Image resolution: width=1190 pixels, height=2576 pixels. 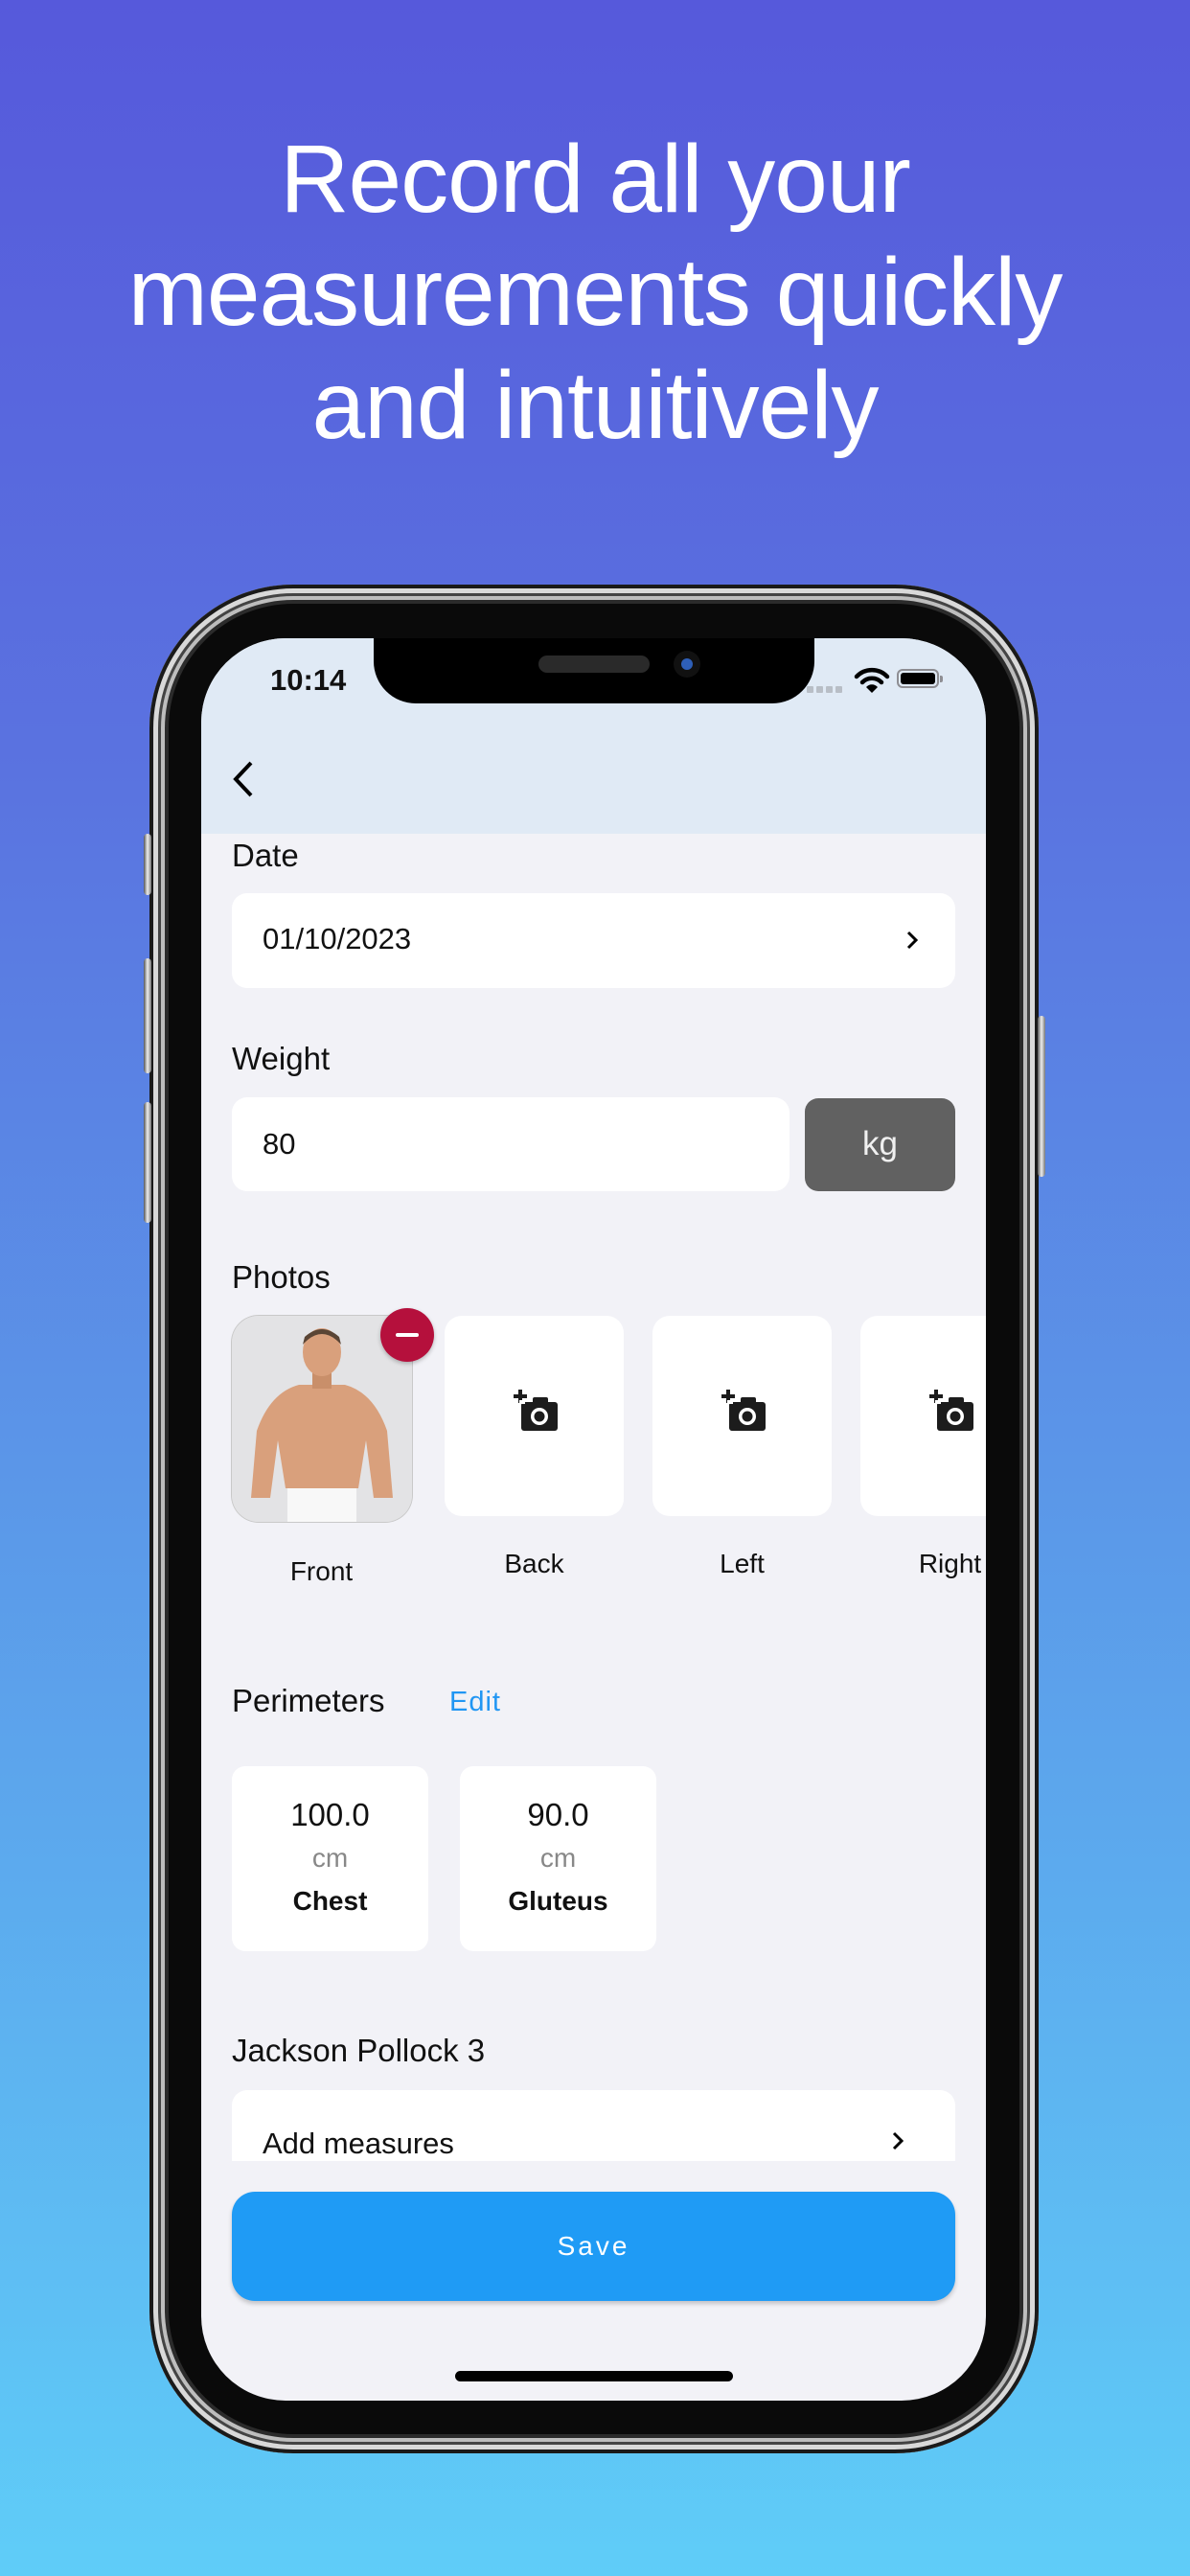 What do you see at coordinates (148, 864) in the screenshot?
I see `phone-silent-switch` at bounding box center [148, 864].